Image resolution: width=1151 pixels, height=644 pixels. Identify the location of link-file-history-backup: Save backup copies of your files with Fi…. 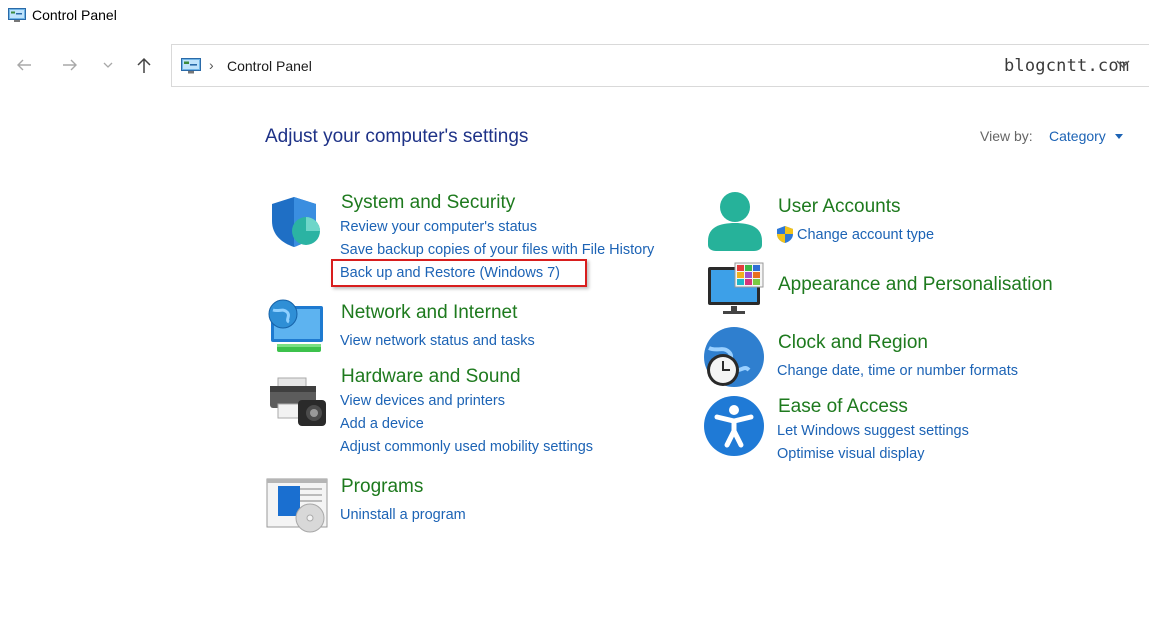
(497, 250).